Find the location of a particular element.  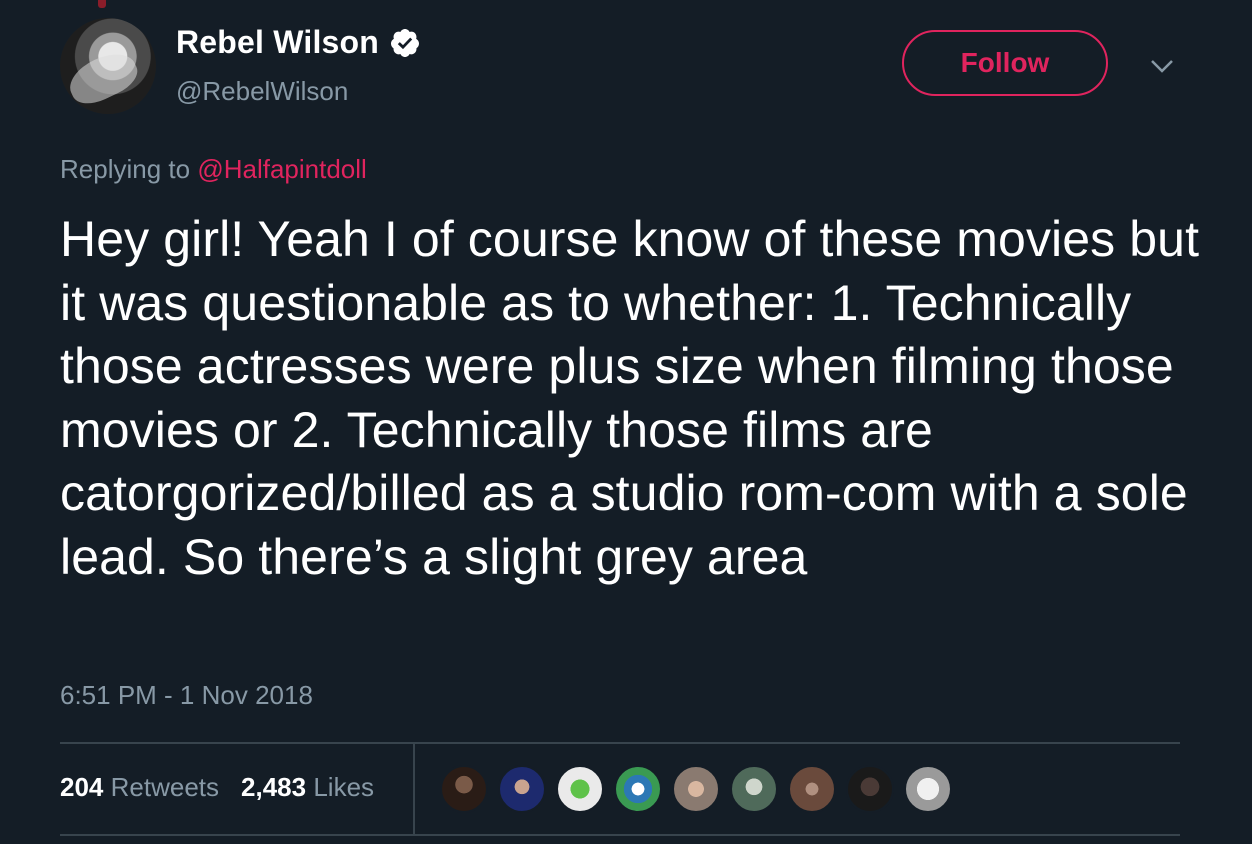

divider-vertical is located at coordinates (414, 789).